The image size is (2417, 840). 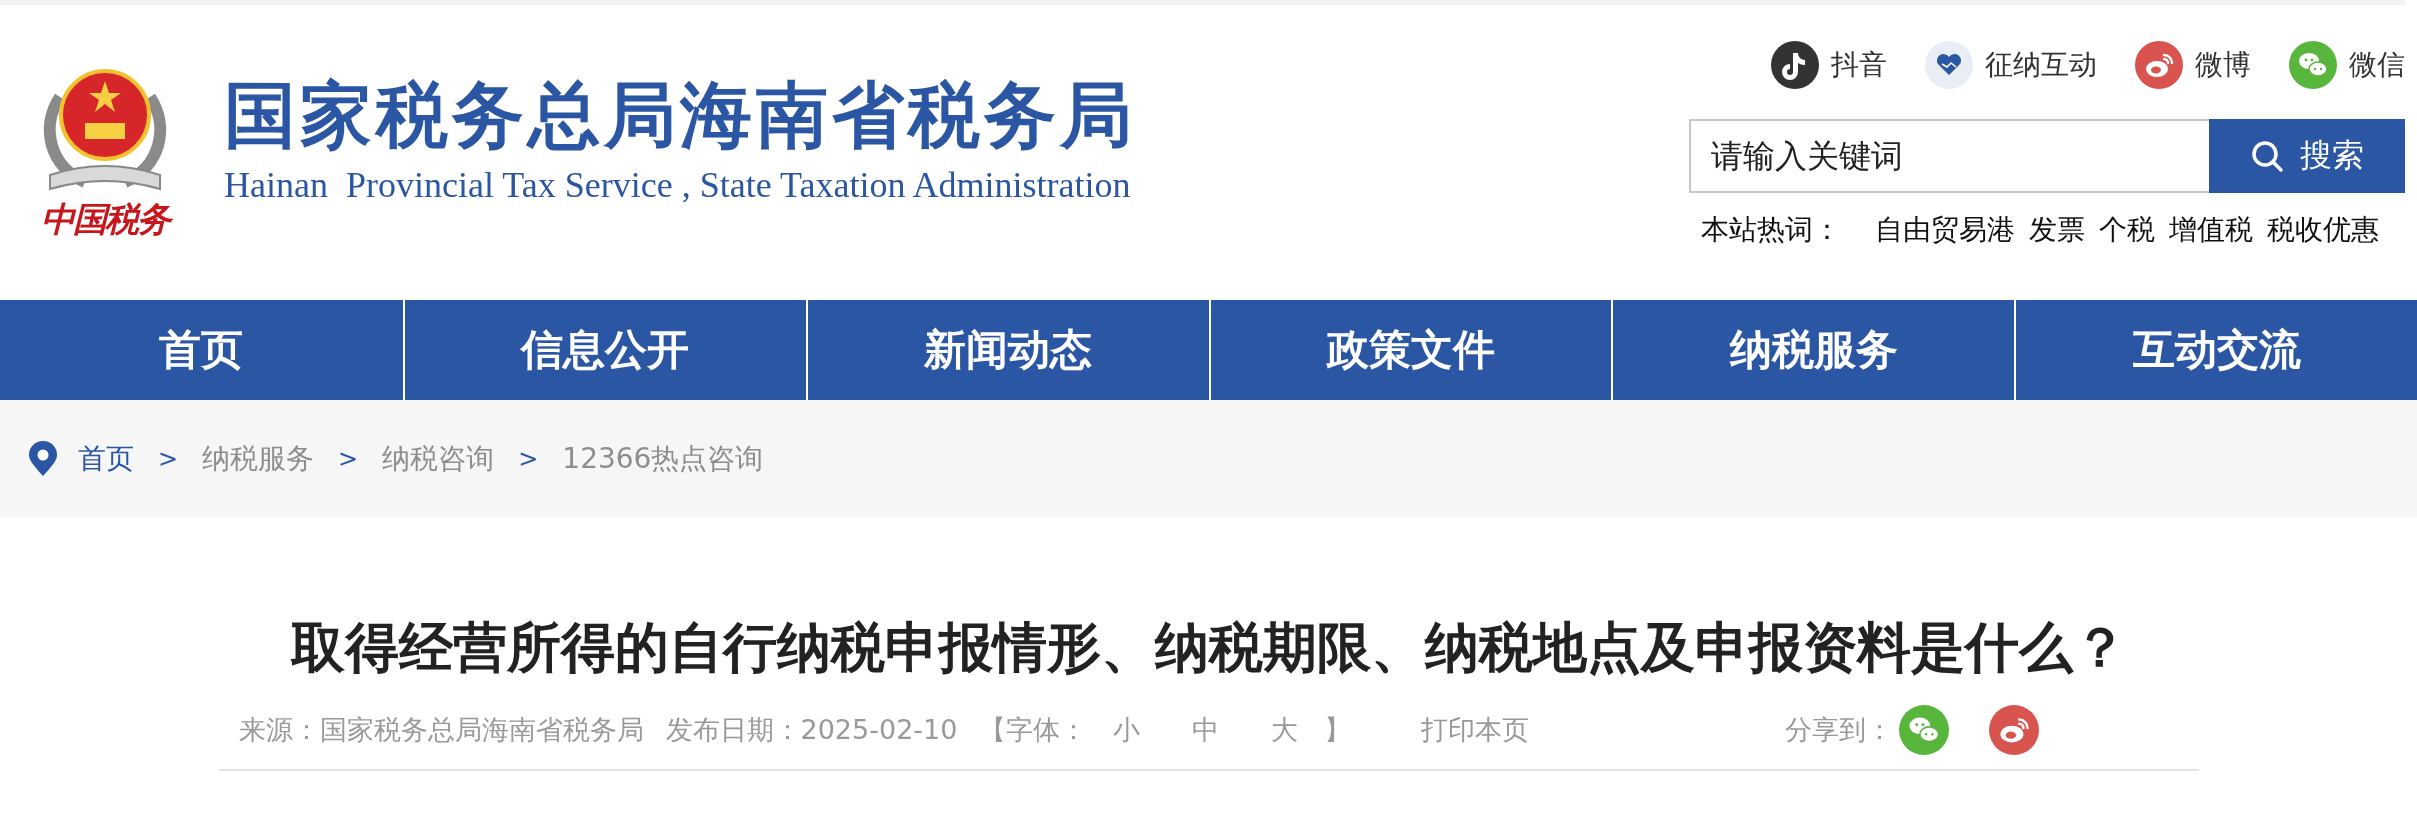 I want to click on social-link: 微信, so click(x=2347, y=65).